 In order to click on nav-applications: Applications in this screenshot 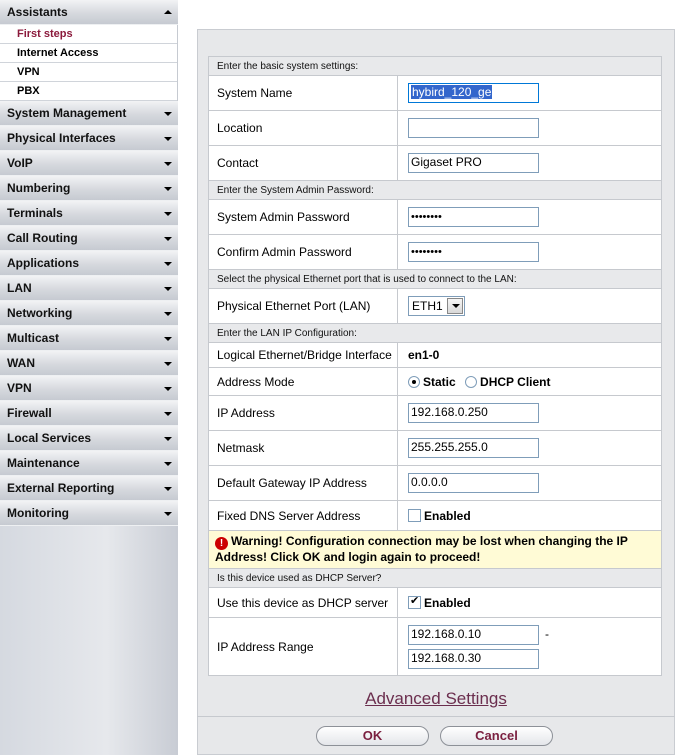, I will do `click(89, 263)`.